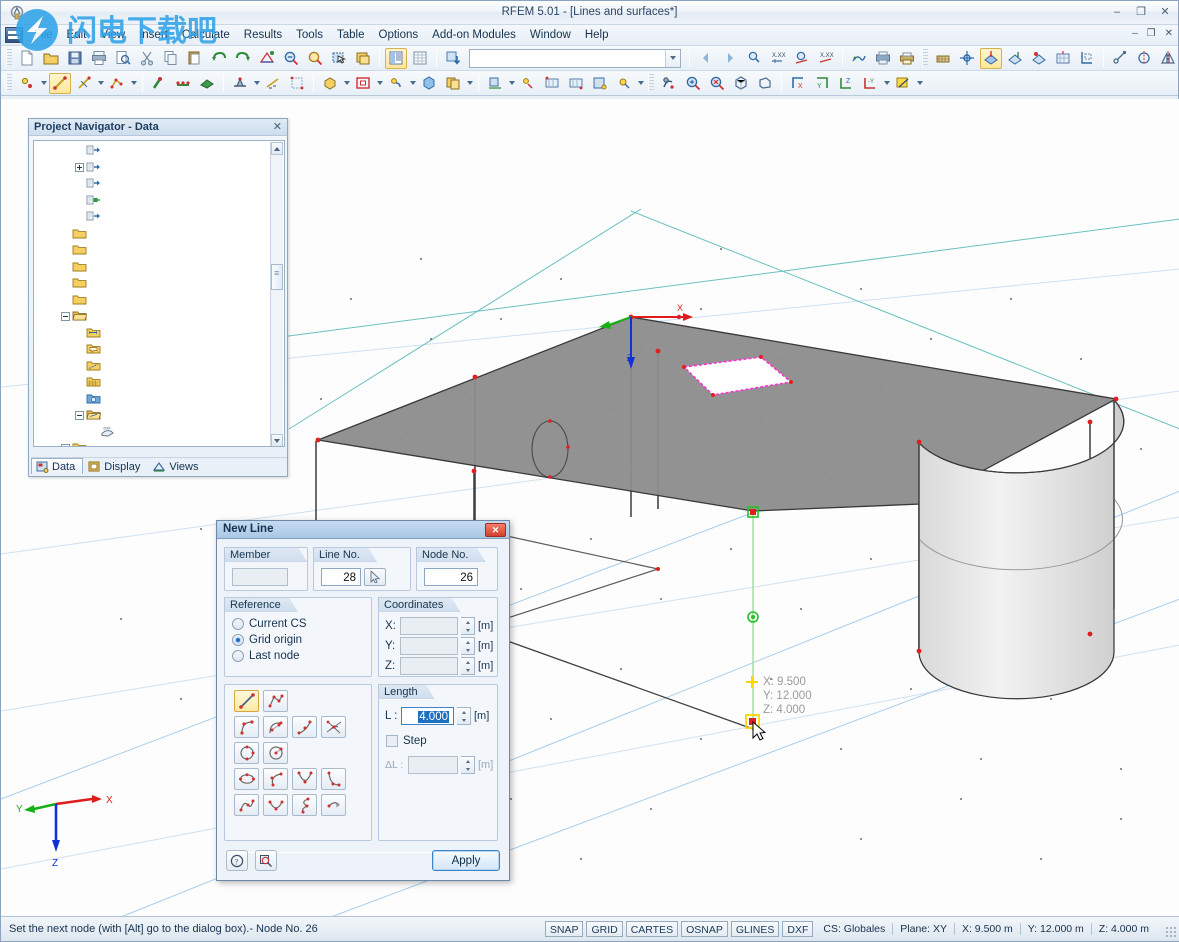 This screenshot has height=942, width=1179. Describe the element at coordinates (564, 929) in the screenshot. I see `status-toggle-snap: SNAP` at that location.